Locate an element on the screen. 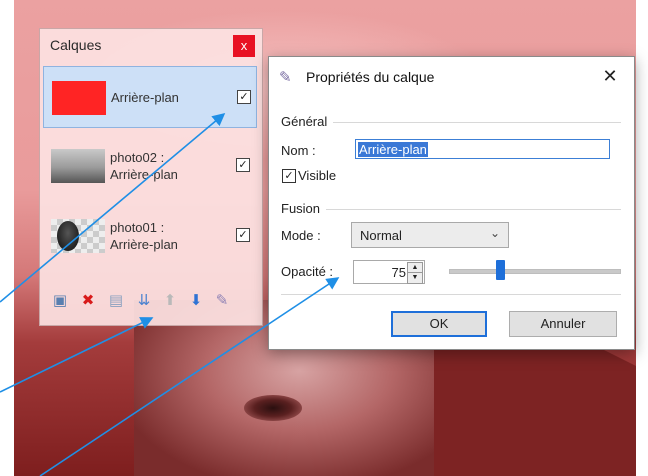 This screenshot has height=476, width=648. dialog-close-button: ✕ is located at coordinates (610, 76).